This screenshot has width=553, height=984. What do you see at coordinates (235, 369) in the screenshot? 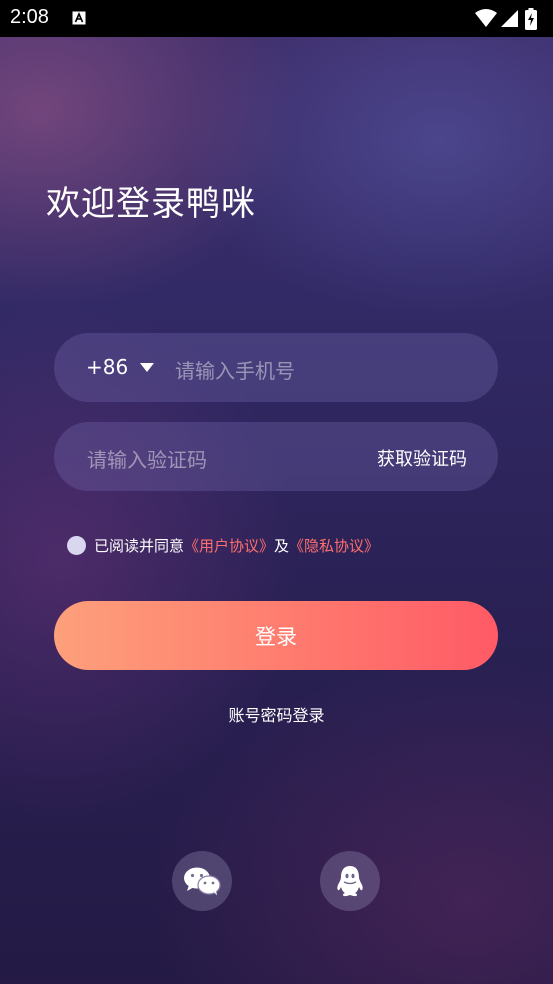
I see `phone-input: 请输入手机号` at bounding box center [235, 369].